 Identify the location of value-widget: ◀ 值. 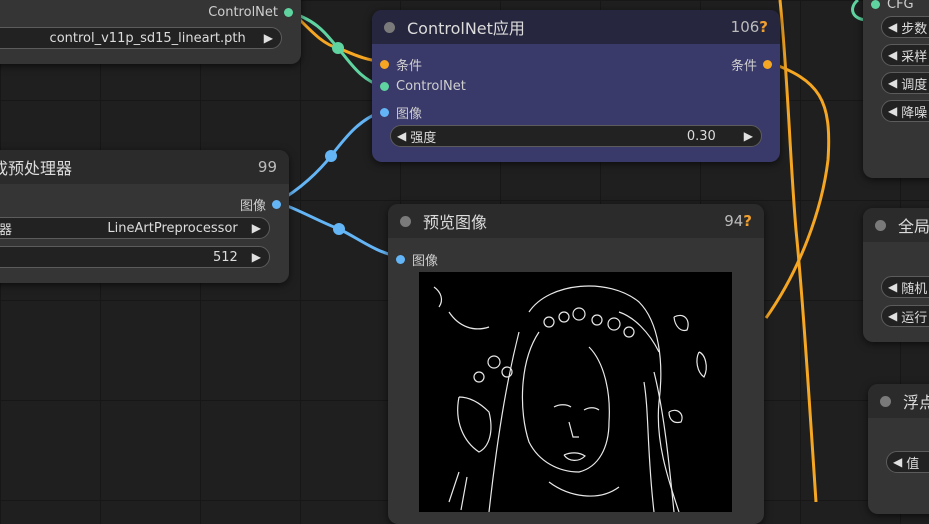
(907, 462).